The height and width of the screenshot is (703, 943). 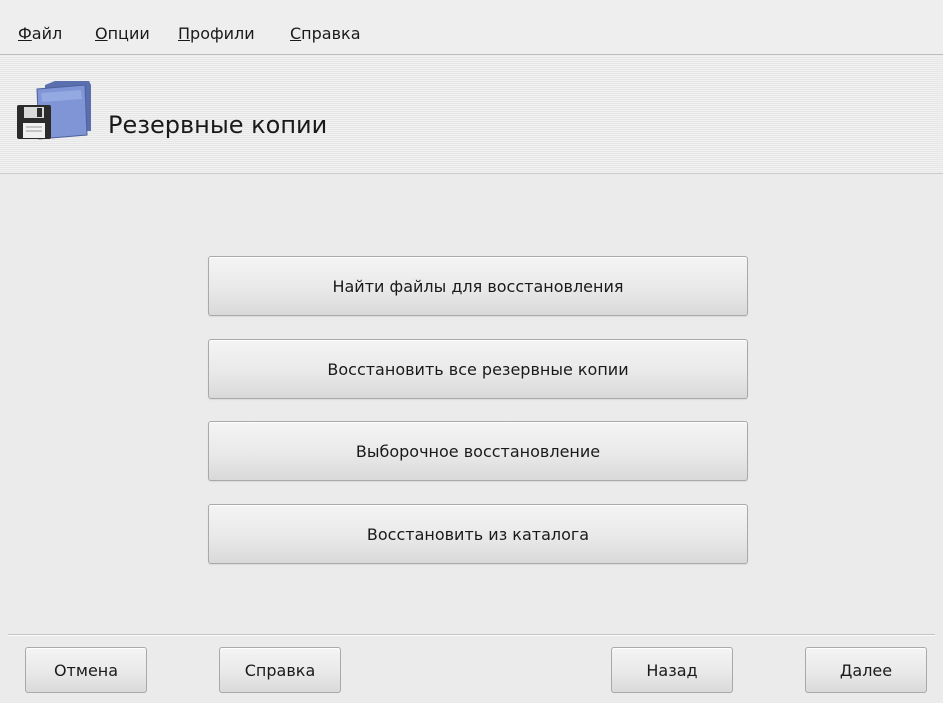 What do you see at coordinates (325, 34) in the screenshot?
I see `menu-help: Справка` at bounding box center [325, 34].